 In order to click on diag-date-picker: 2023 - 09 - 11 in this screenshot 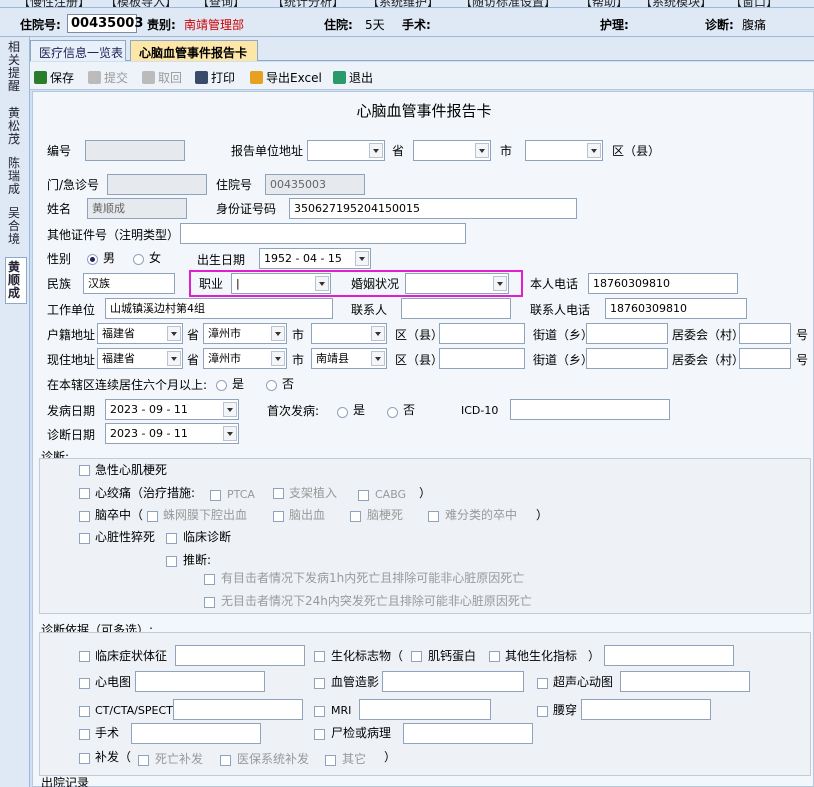, I will do `click(172, 433)`.